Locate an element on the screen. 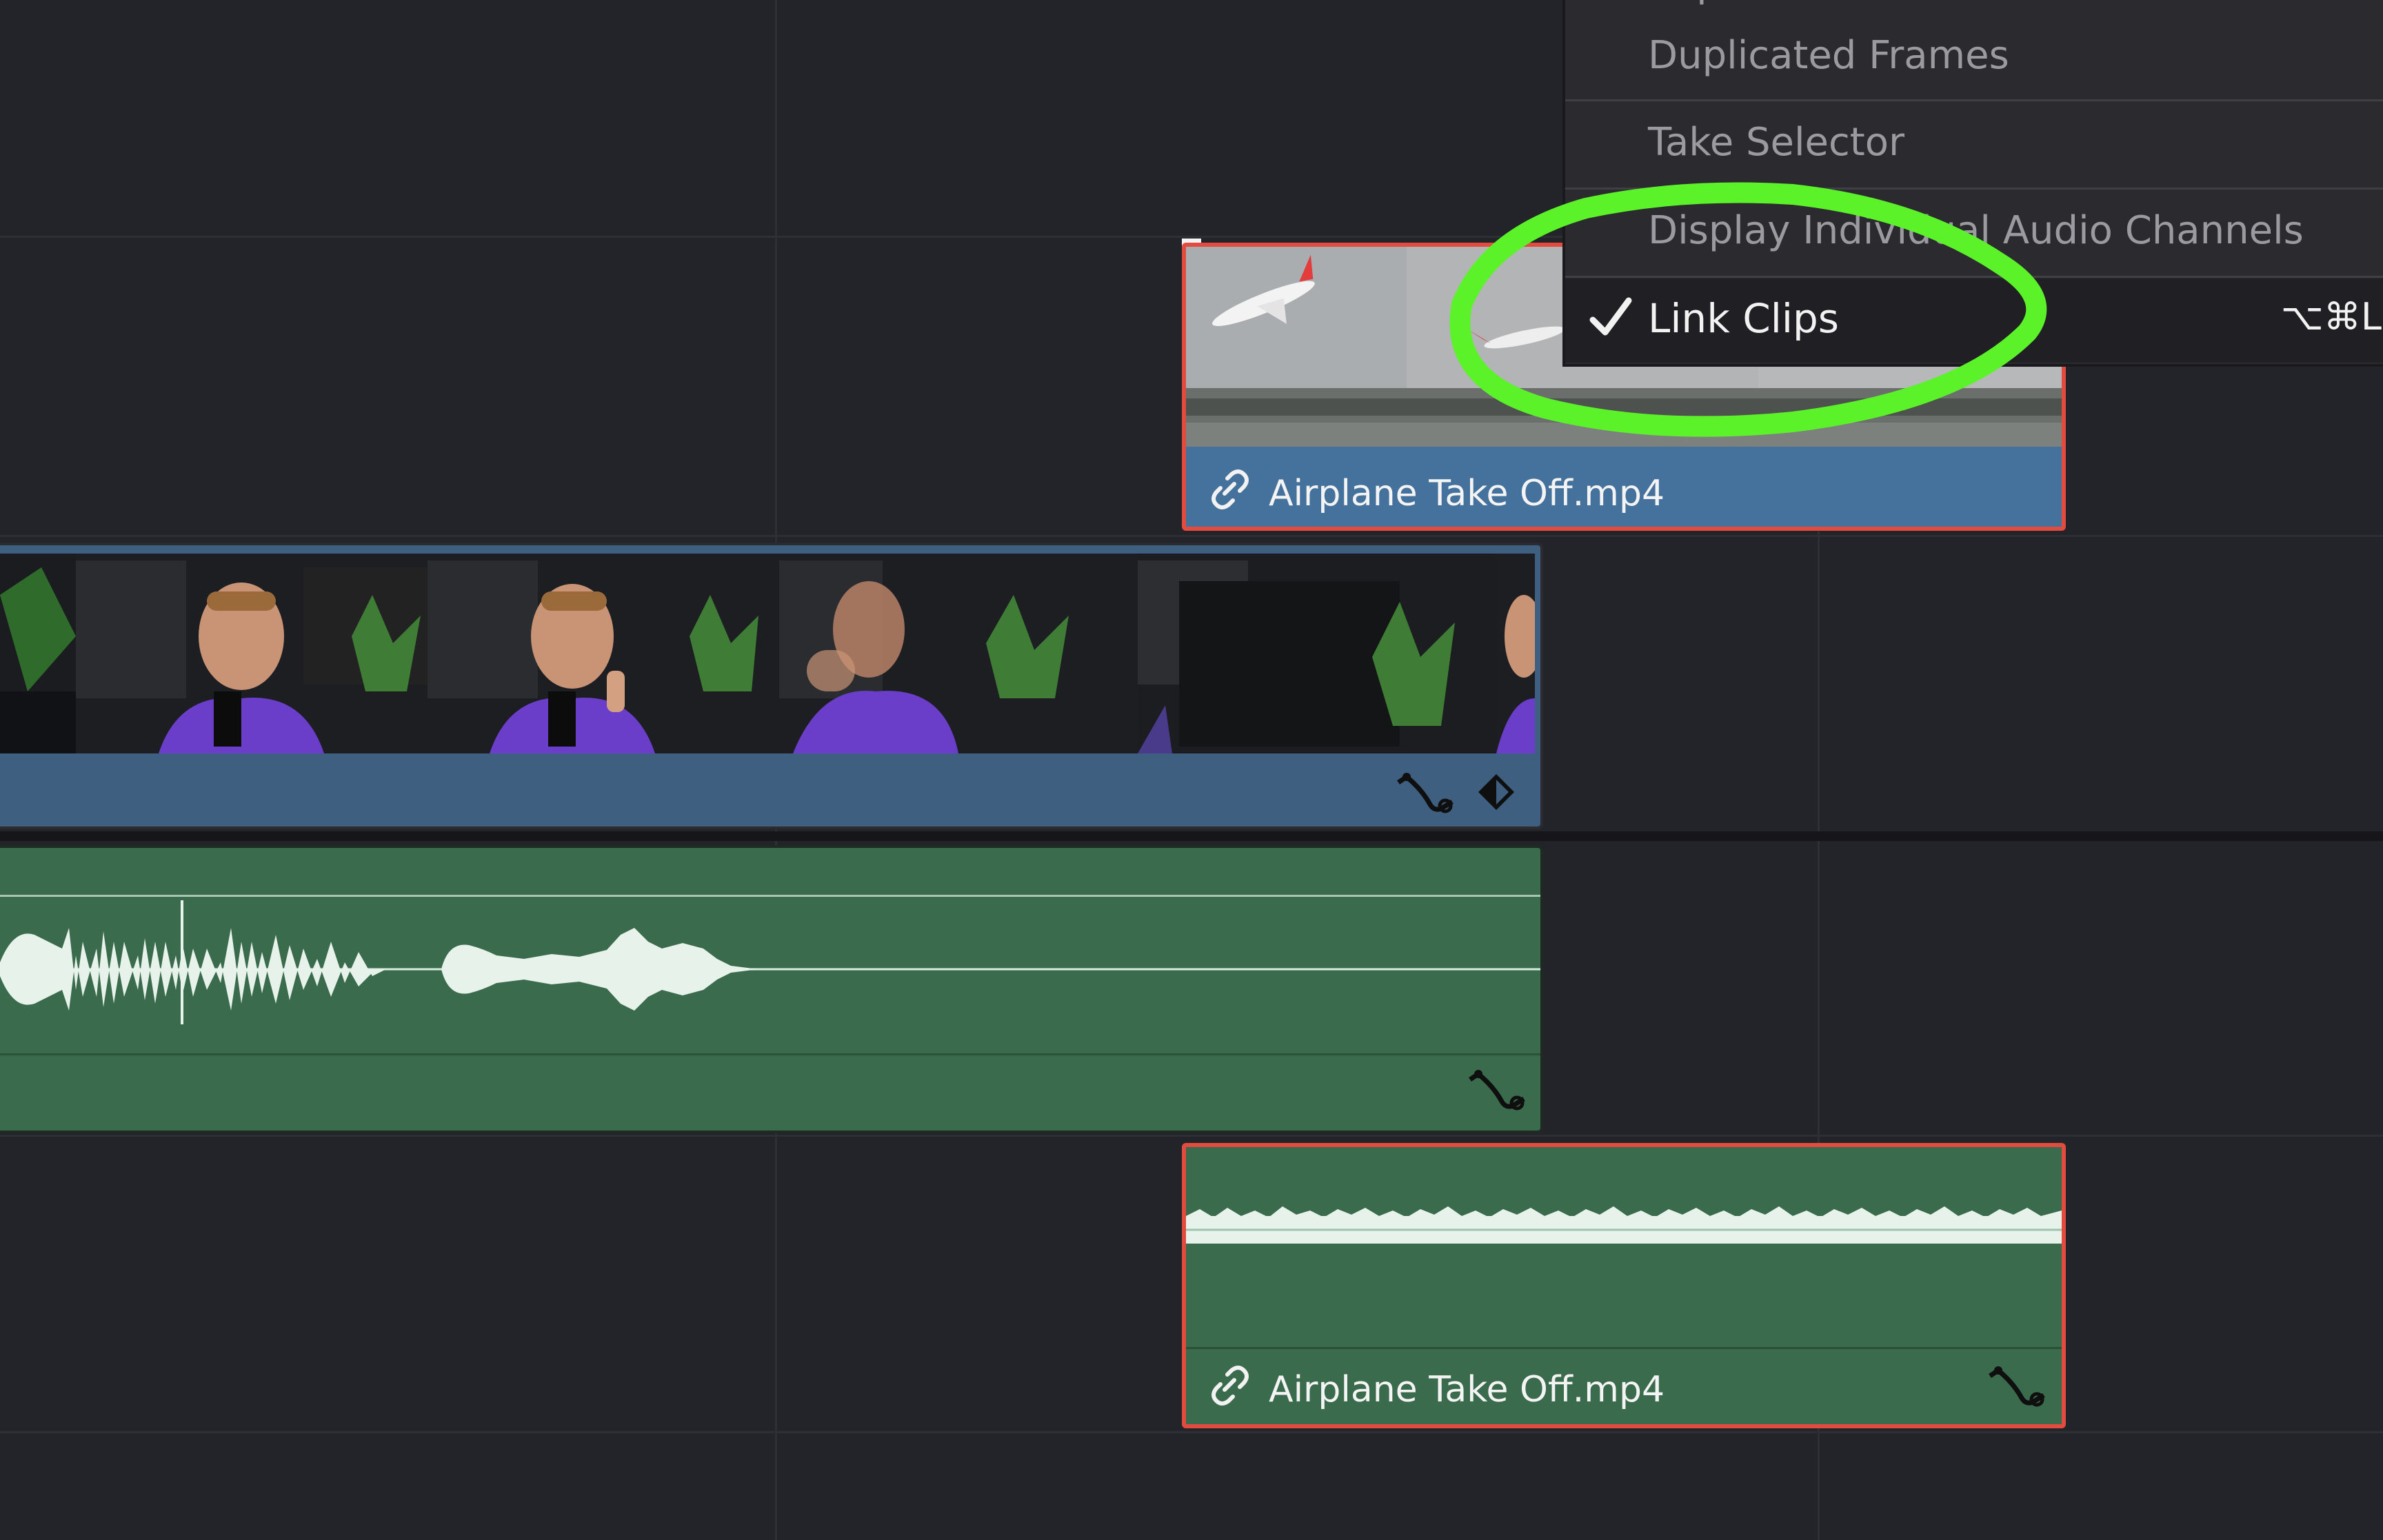  keyframe-icon is located at coordinates (1496, 792).